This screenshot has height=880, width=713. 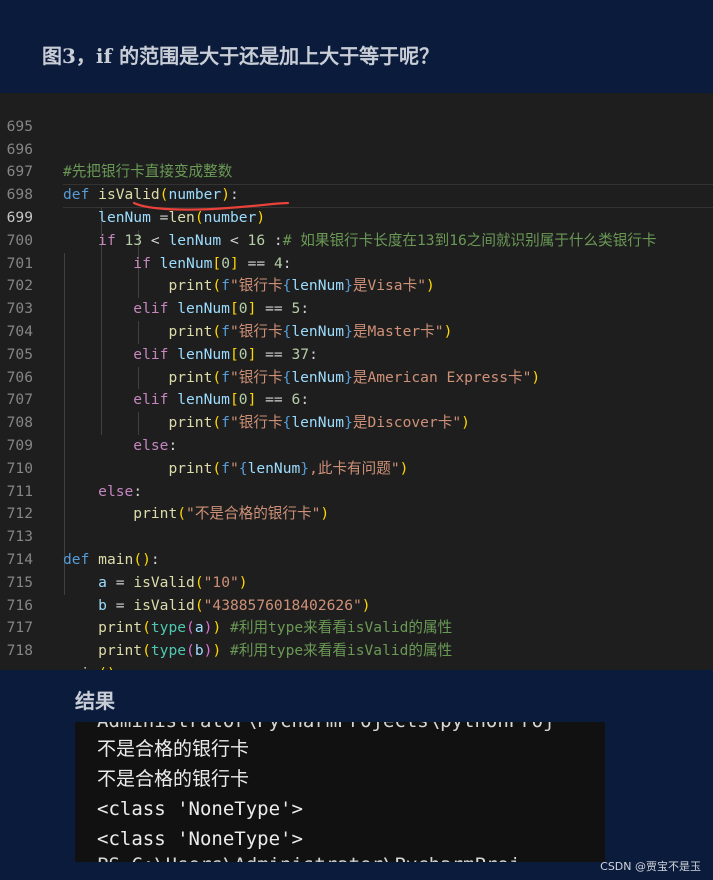 What do you see at coordinates (95, 701) in the screenshot?
I see `result-heading: 结果` at bounding box center [95, 701].